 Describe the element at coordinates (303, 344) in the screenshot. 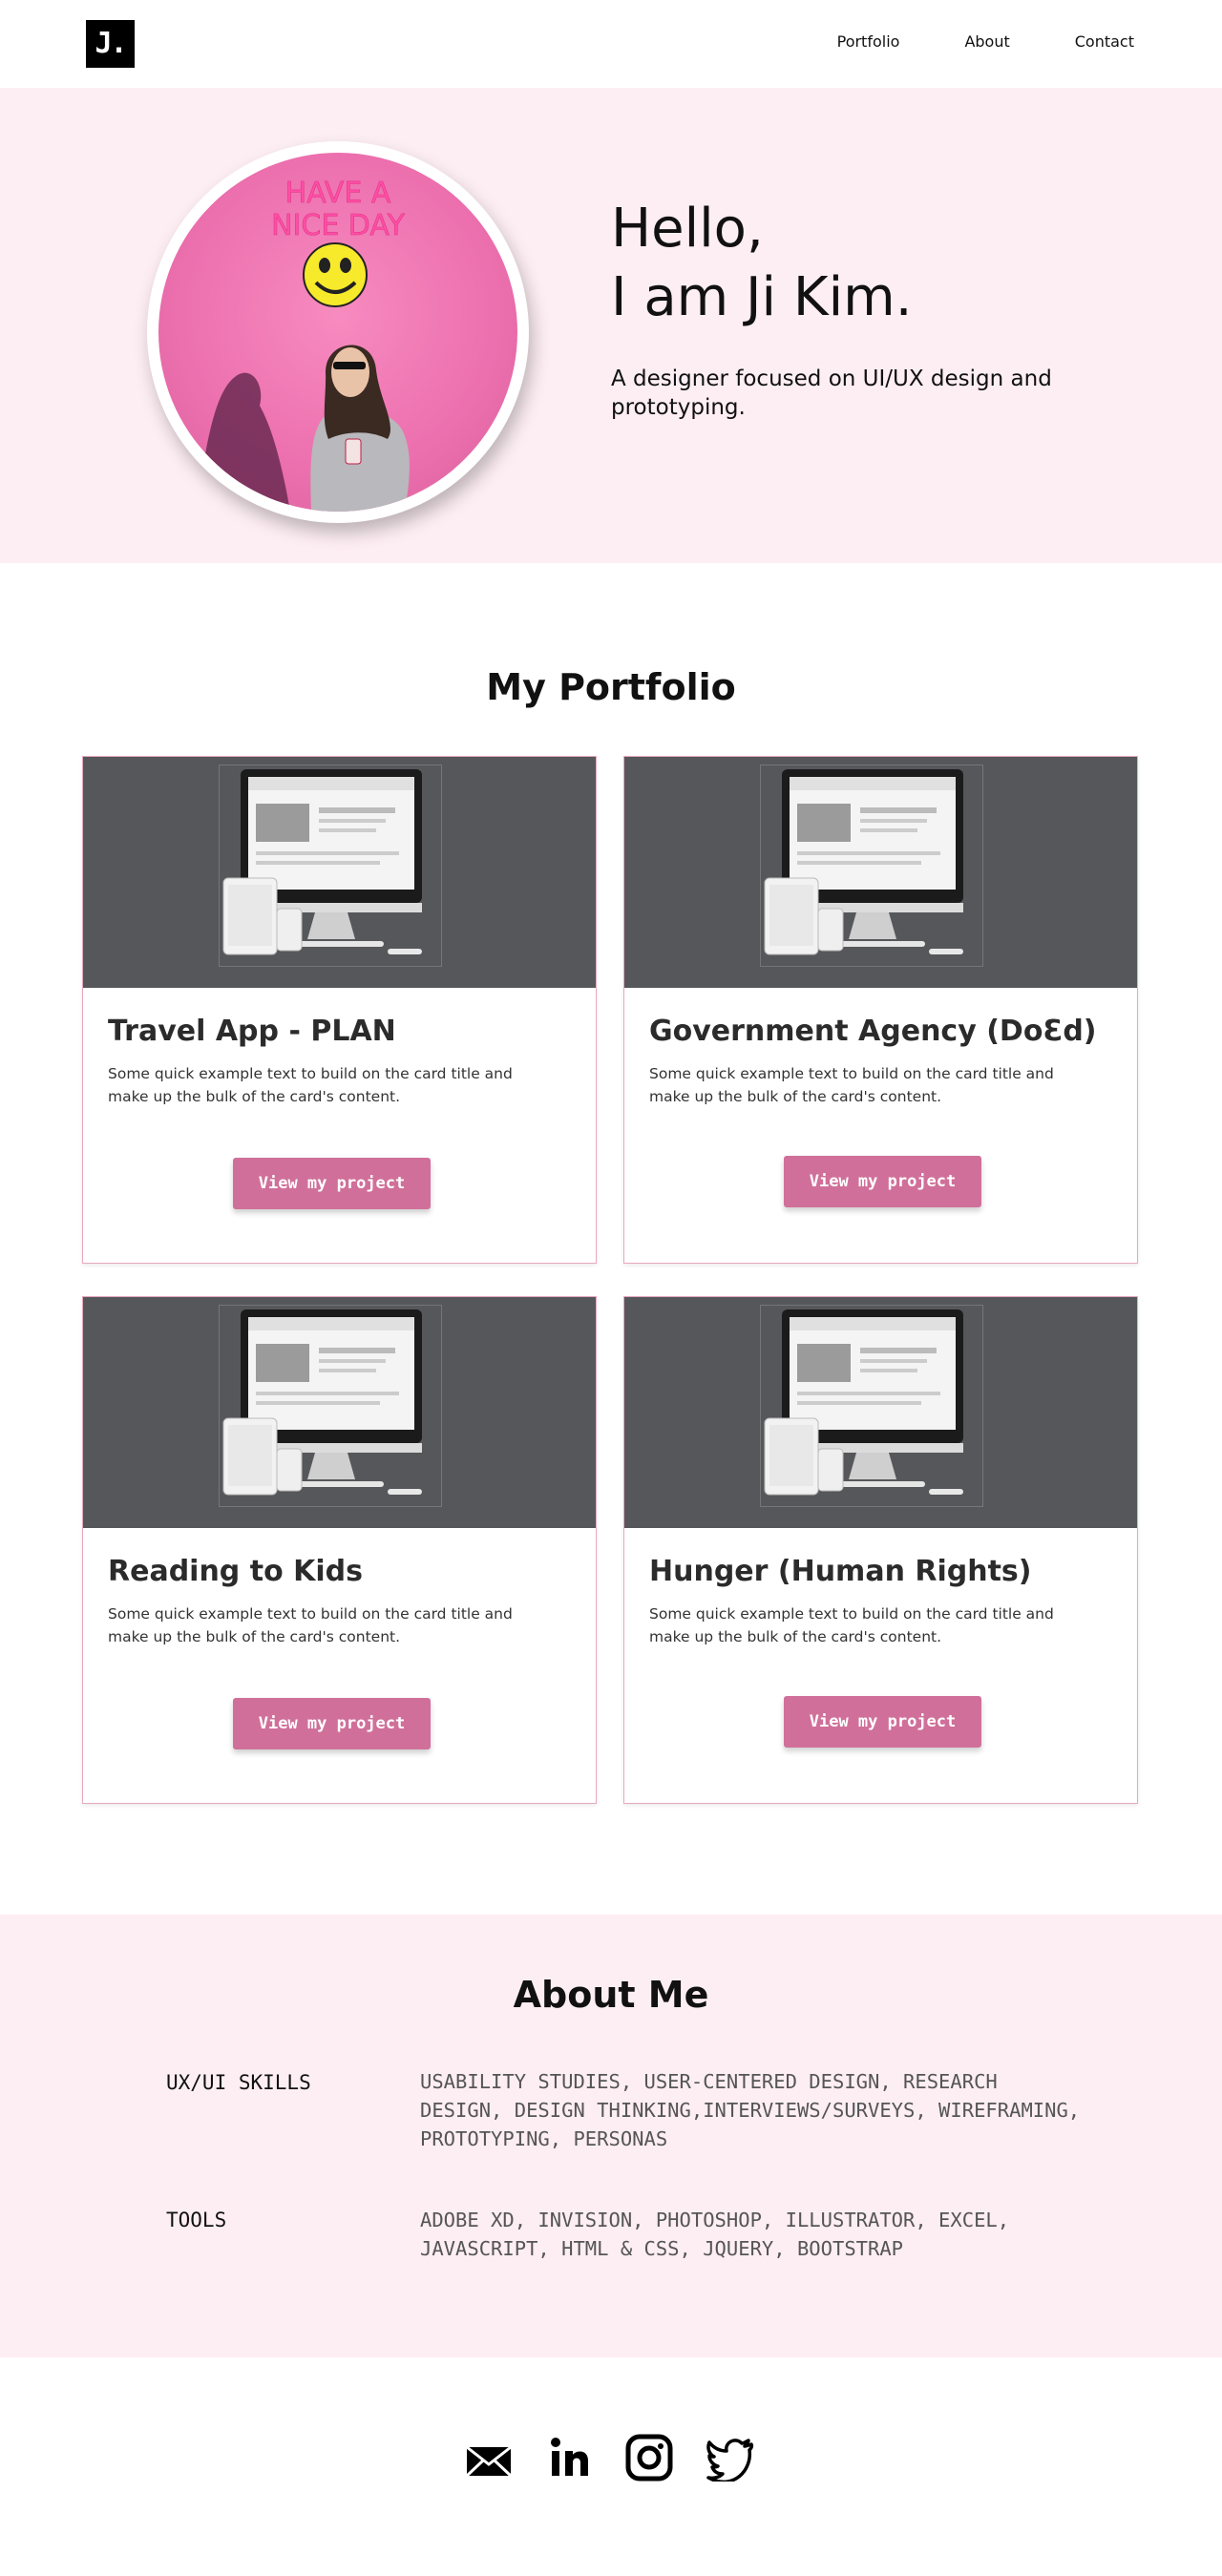

I see `profile-photo-illustration: HAVE A NICE DAY` at that location.